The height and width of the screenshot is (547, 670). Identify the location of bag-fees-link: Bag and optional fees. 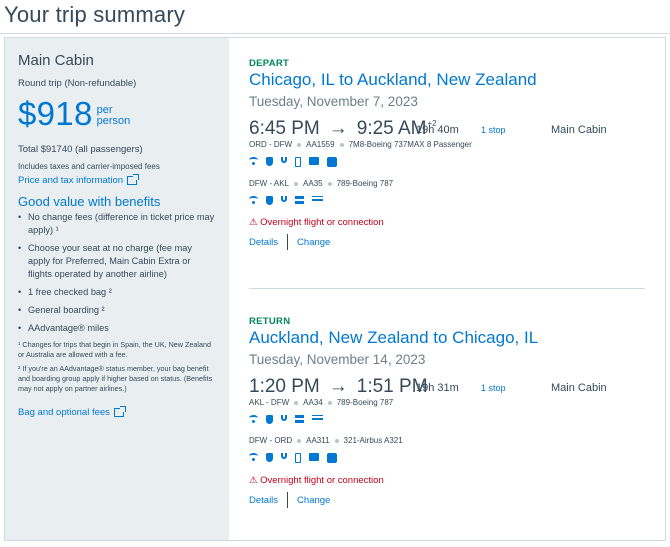
(117, 412).